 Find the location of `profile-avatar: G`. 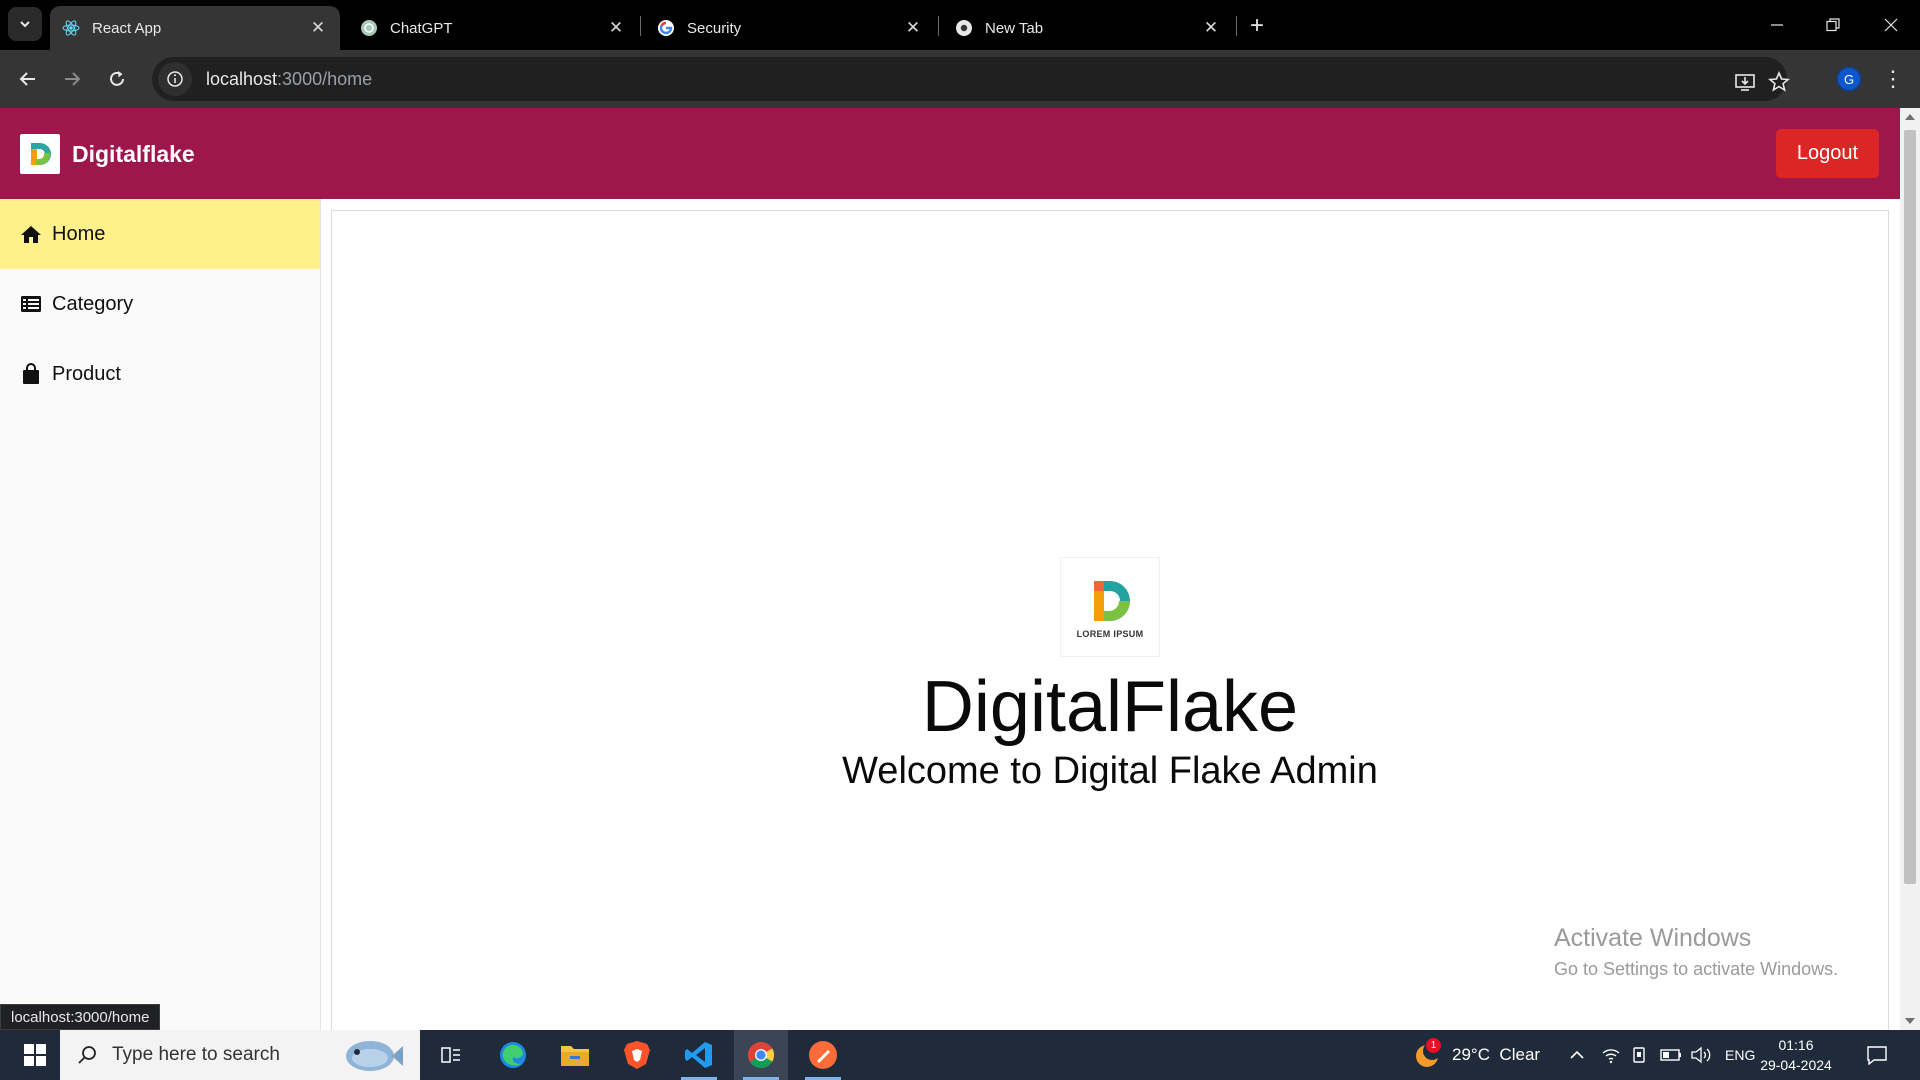

profile-avatar: G is located at coordinates (1849, 79).